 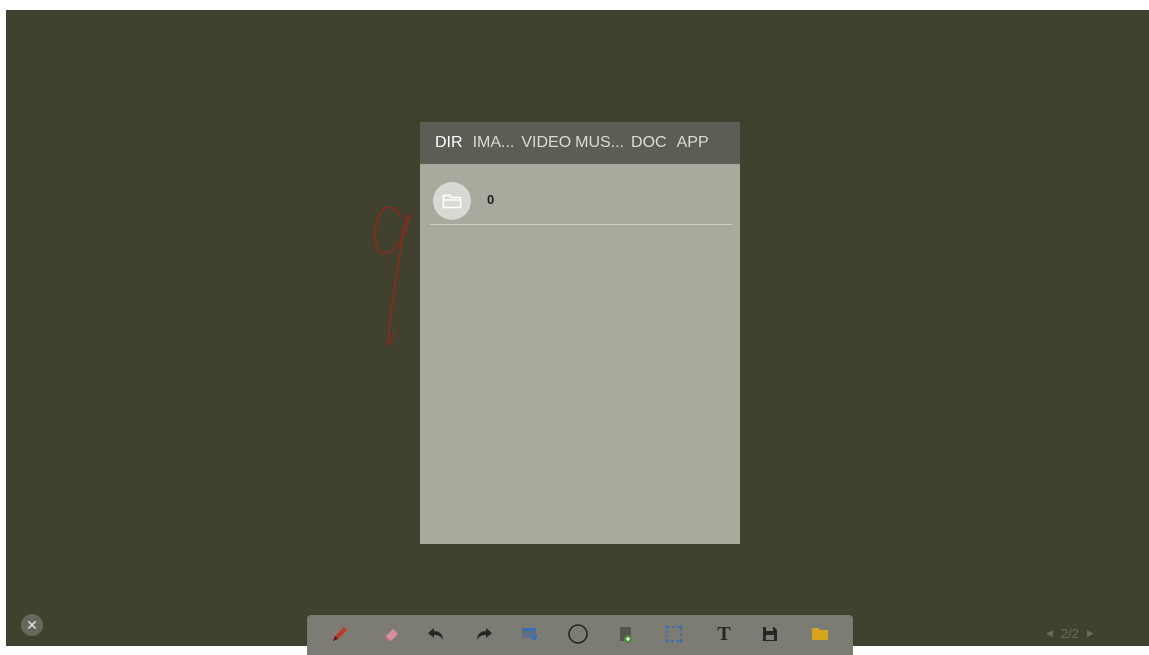 I want to click on background-icon, so click(x=529, y=634).